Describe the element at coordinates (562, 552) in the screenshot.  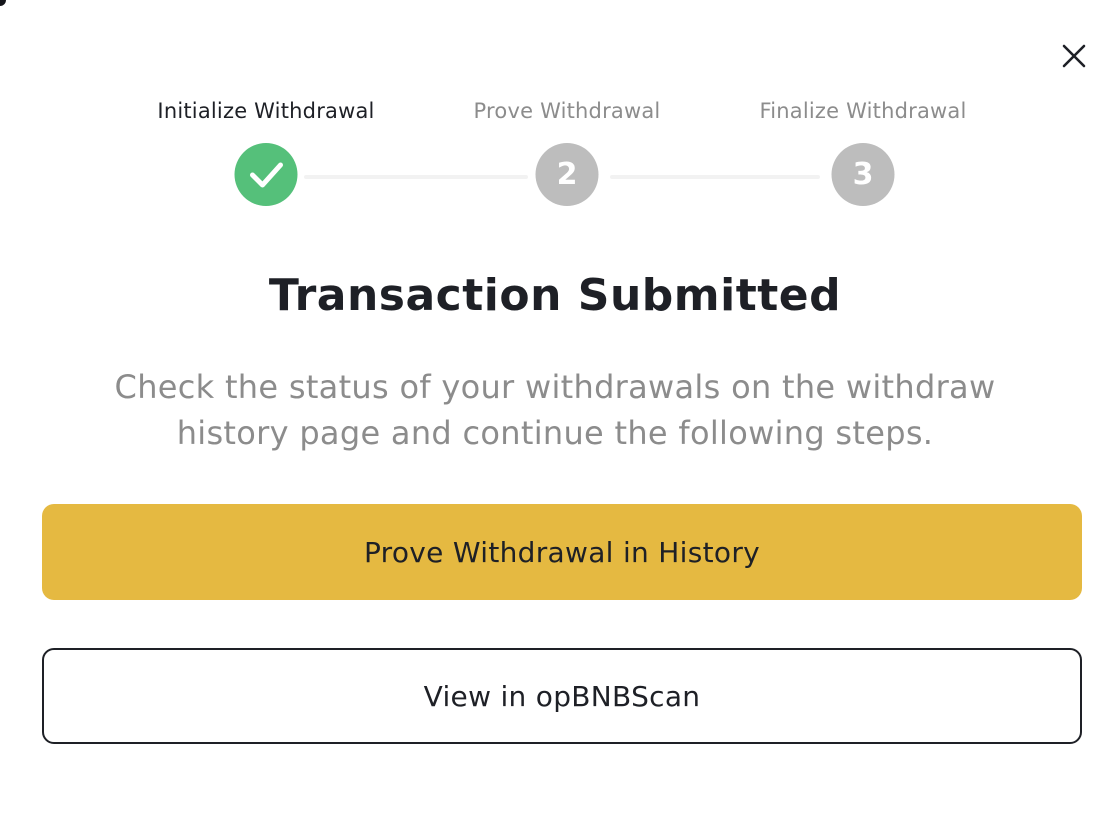
I see `prove-withdrawal-in-history-button: Prove Withdrawal in History` at that location.